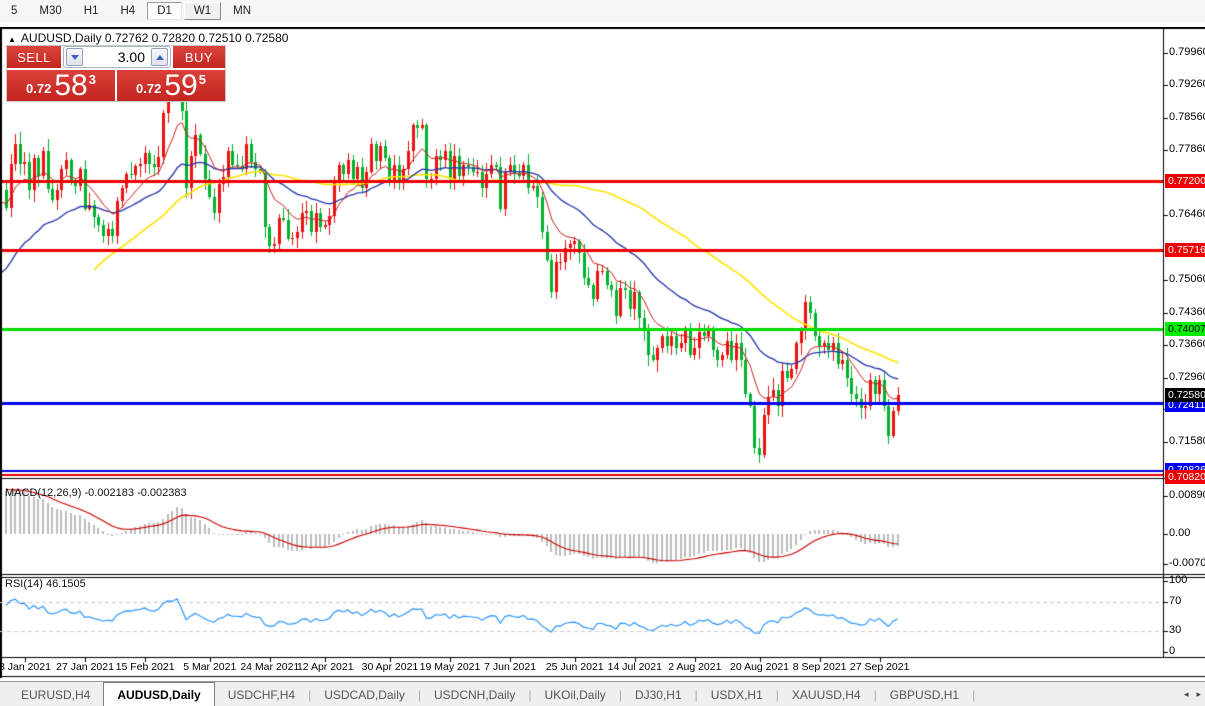 The image size is (1205, 706). What do you see at coordinates (45, 584) in the screenshot?
I see `rsi-label: RSI(14) 46.1505` at bounding box center [45, 584].